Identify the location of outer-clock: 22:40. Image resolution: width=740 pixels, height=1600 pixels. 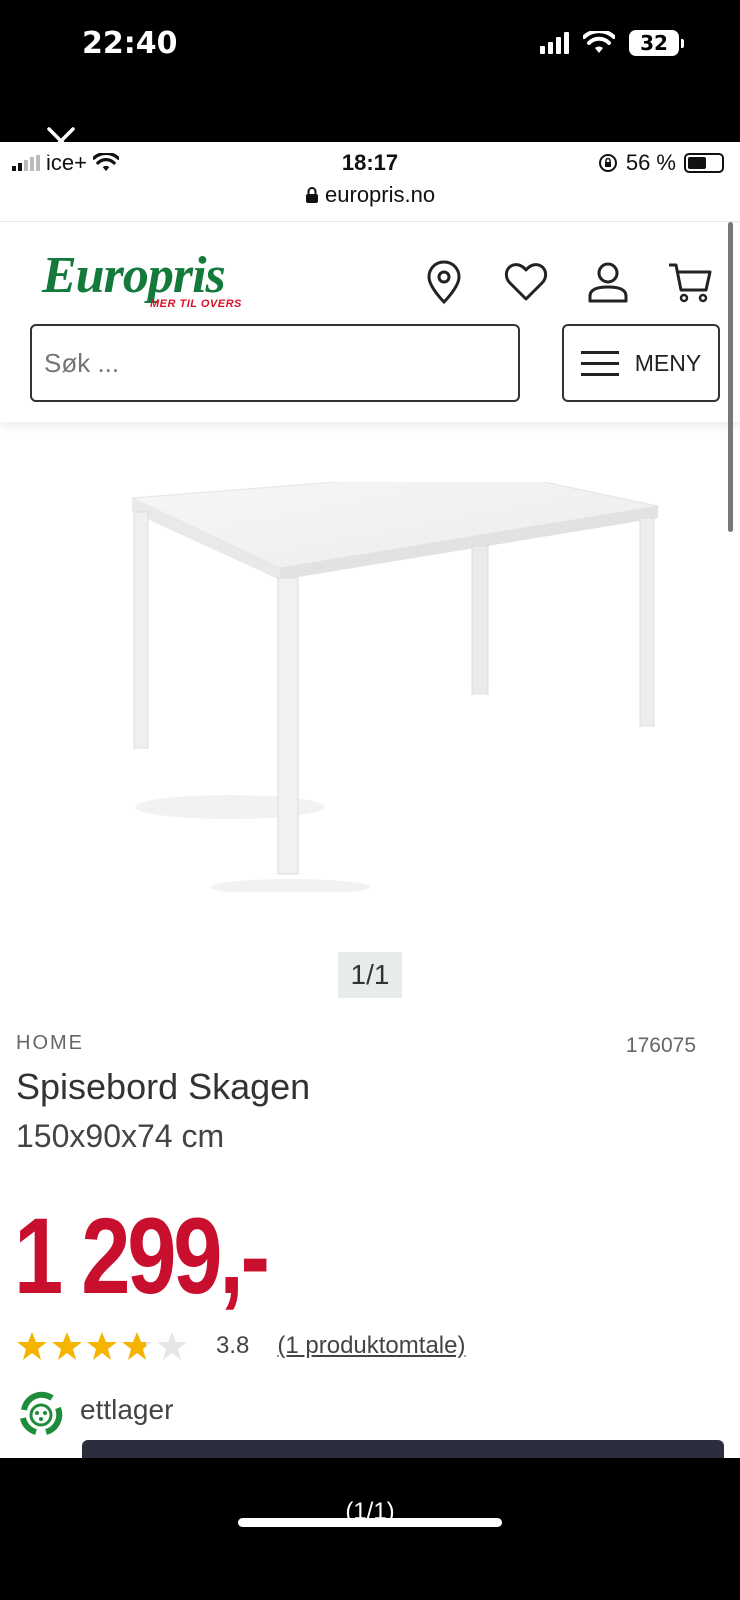
(130, 43).